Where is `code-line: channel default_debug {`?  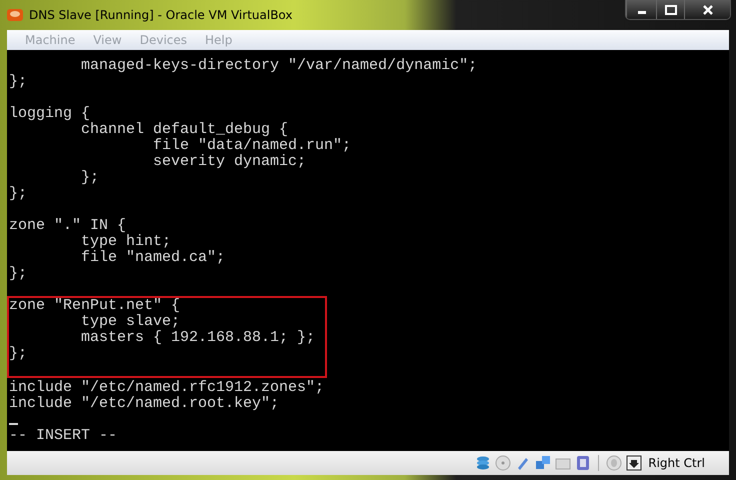 code-line: channel default_debug { is located at coordinates (184, 129).